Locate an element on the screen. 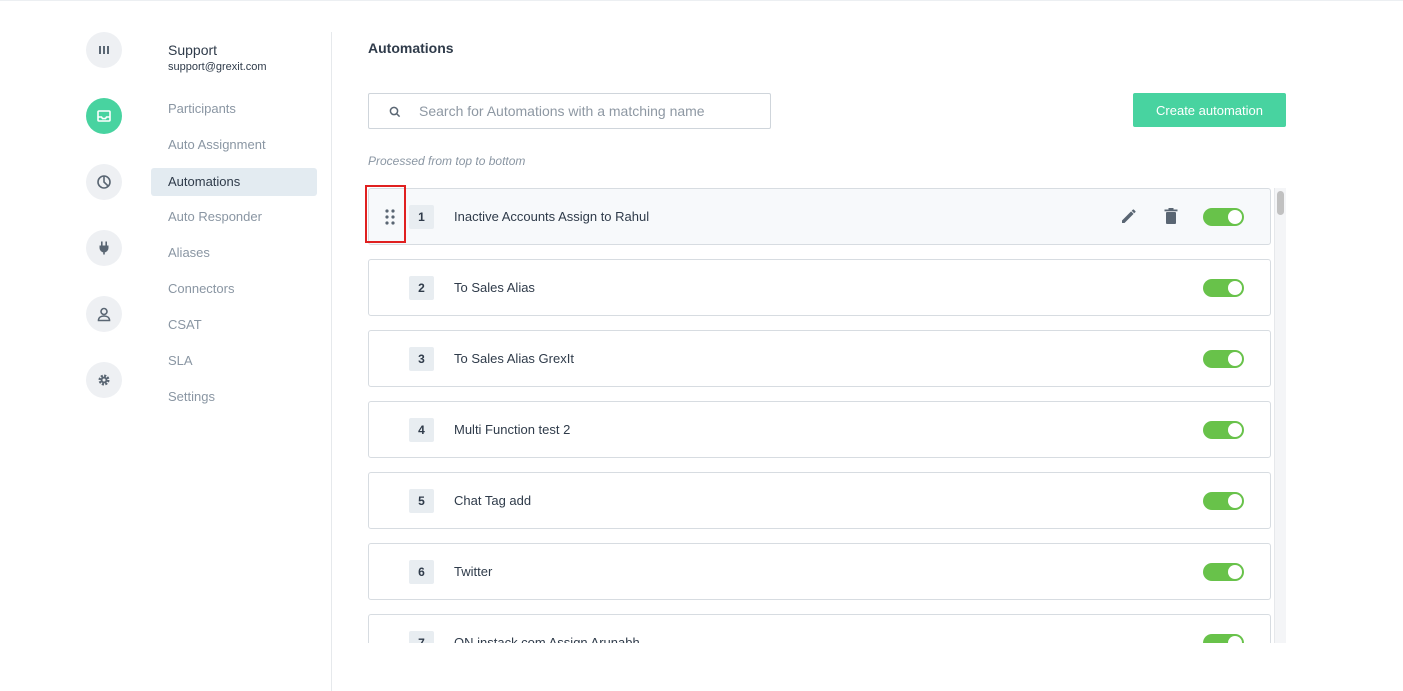 The image size is (1403, 691). automation-row: 4 Multi Function test 2 is located at coordinates (819, 429).